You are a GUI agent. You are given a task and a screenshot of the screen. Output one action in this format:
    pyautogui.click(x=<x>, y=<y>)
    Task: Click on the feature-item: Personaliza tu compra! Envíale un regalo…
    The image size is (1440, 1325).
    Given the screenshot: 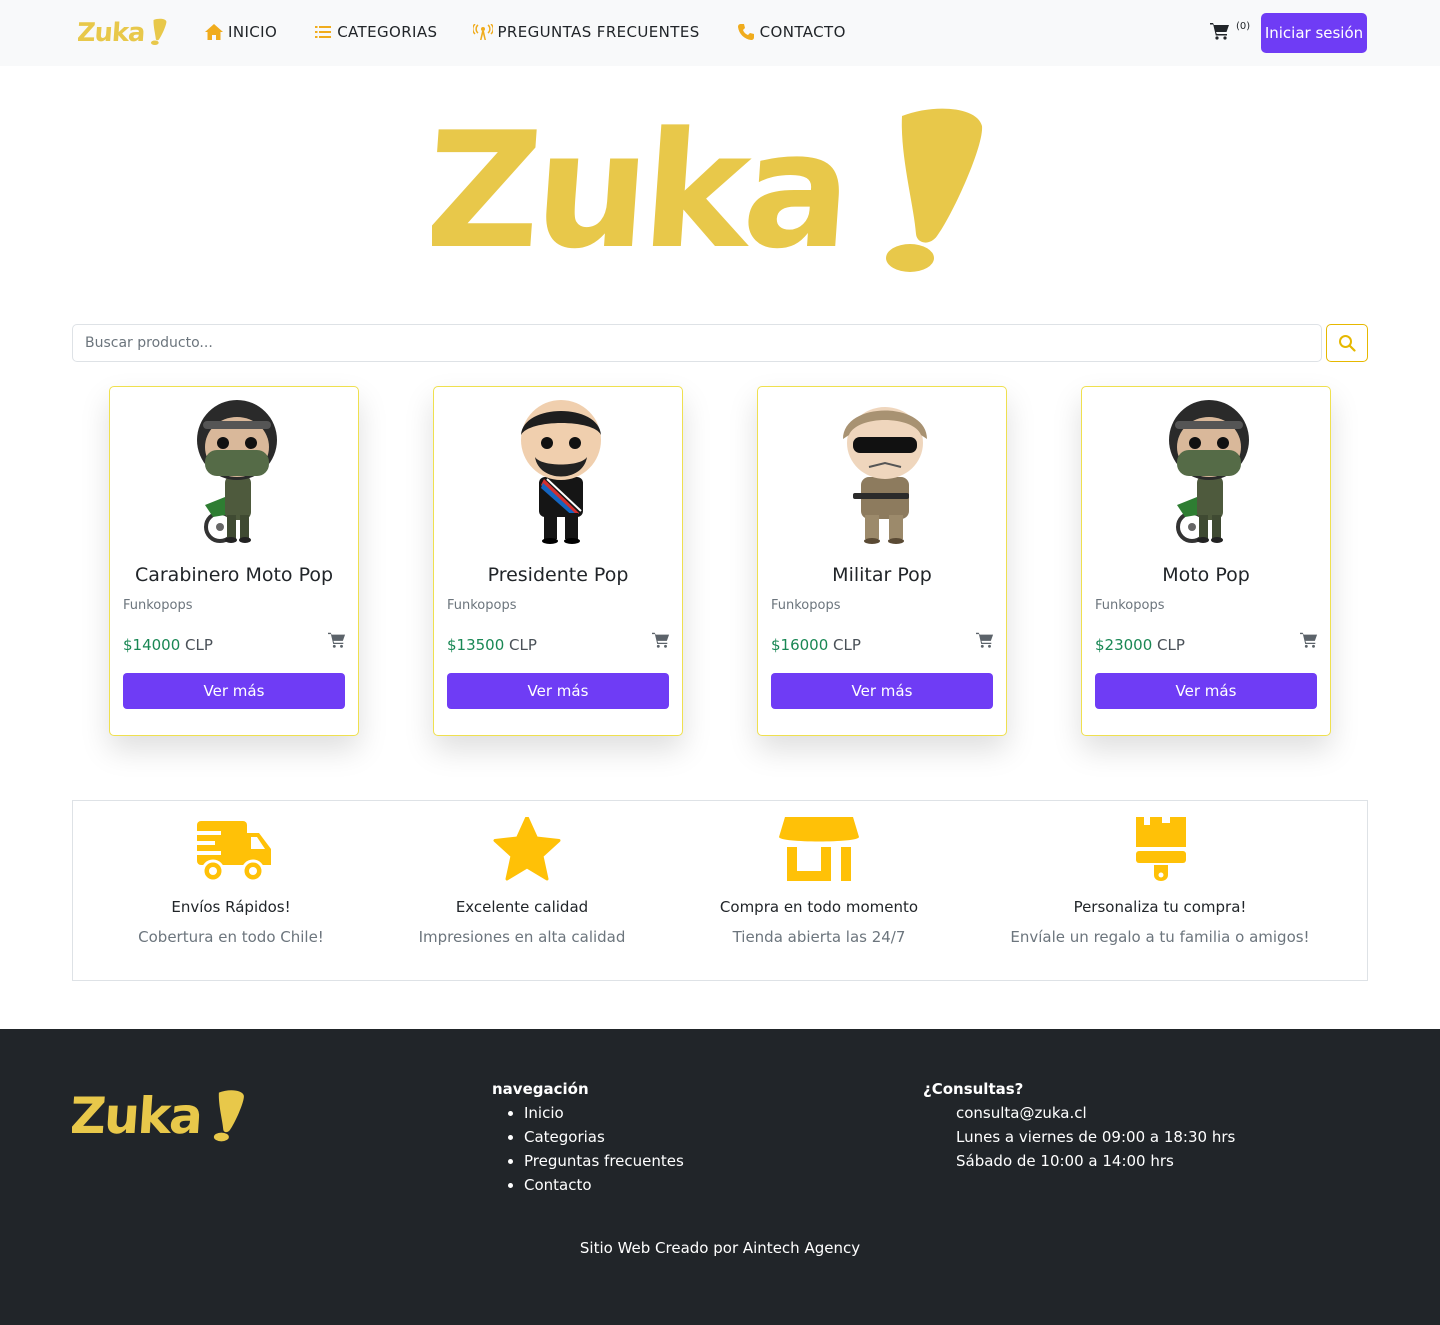 What is the action you would take?
    pyautogui.click(x=1160, y=891)
    